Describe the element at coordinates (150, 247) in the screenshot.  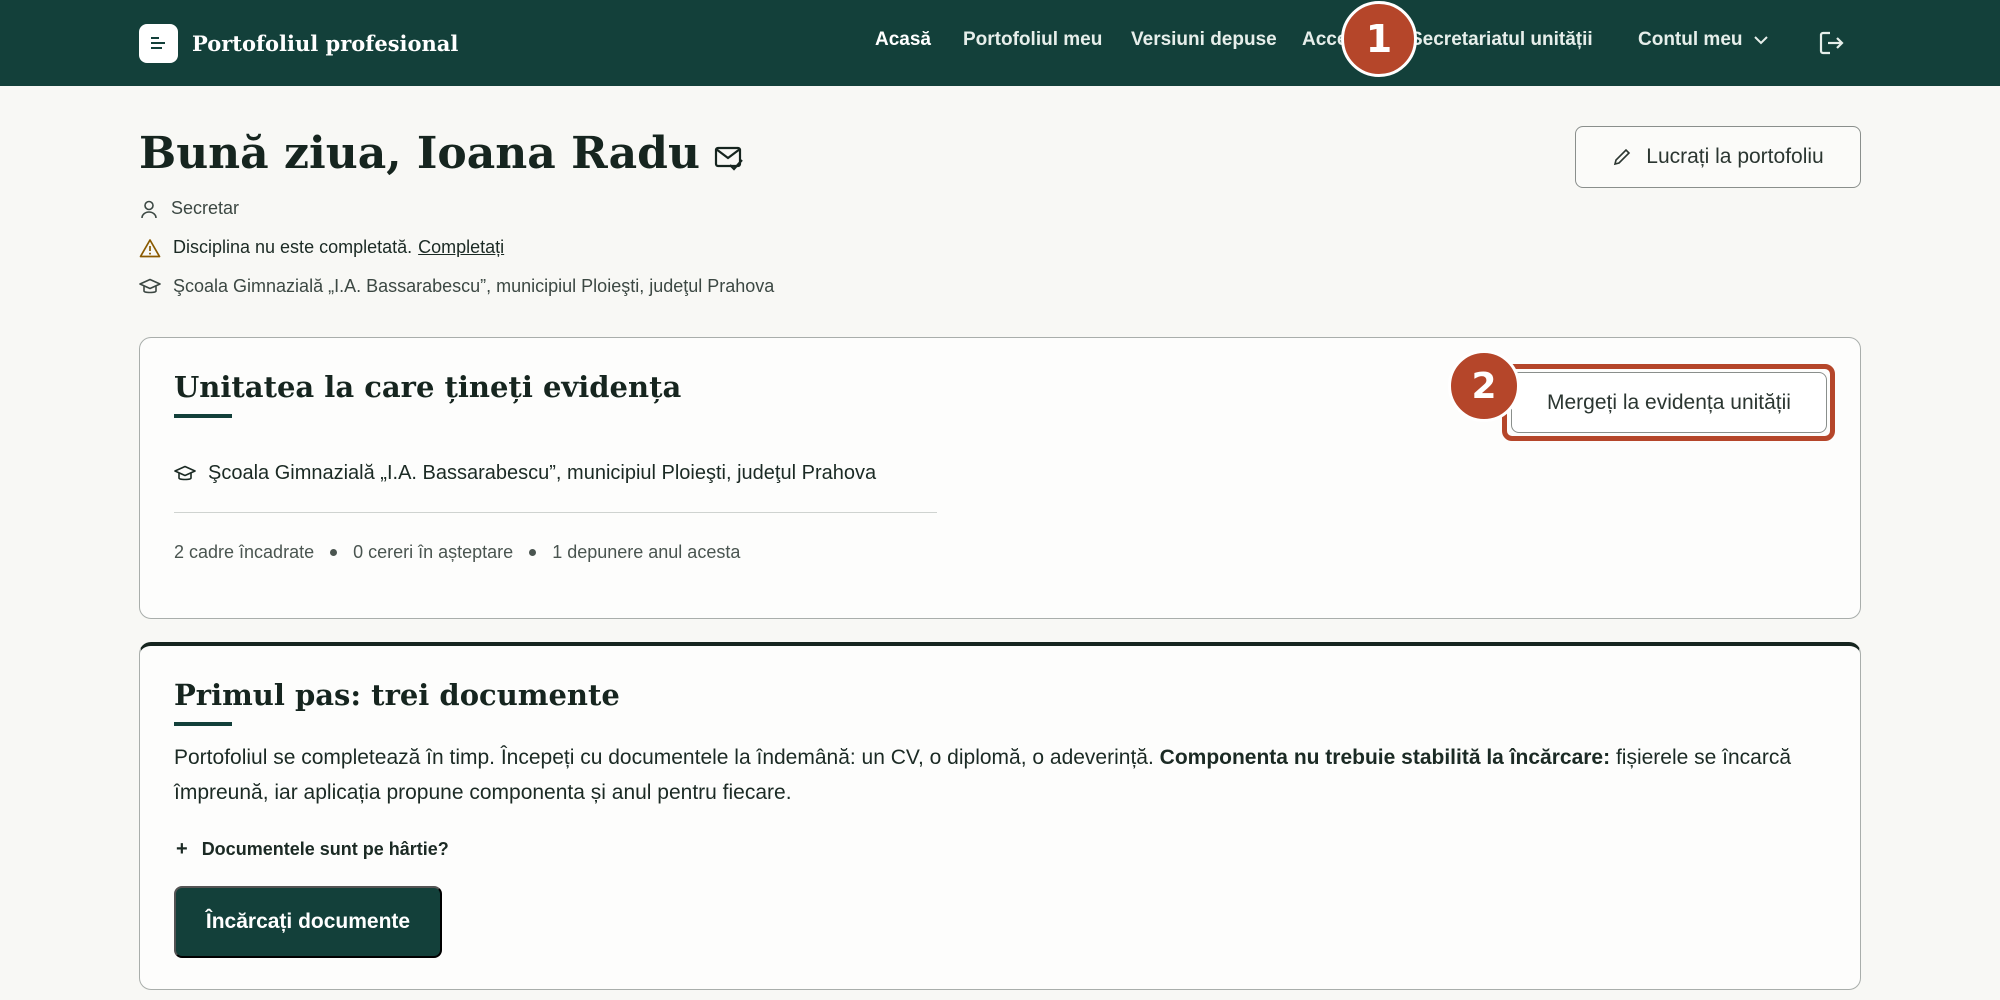
I see `warning-icon` at that location.